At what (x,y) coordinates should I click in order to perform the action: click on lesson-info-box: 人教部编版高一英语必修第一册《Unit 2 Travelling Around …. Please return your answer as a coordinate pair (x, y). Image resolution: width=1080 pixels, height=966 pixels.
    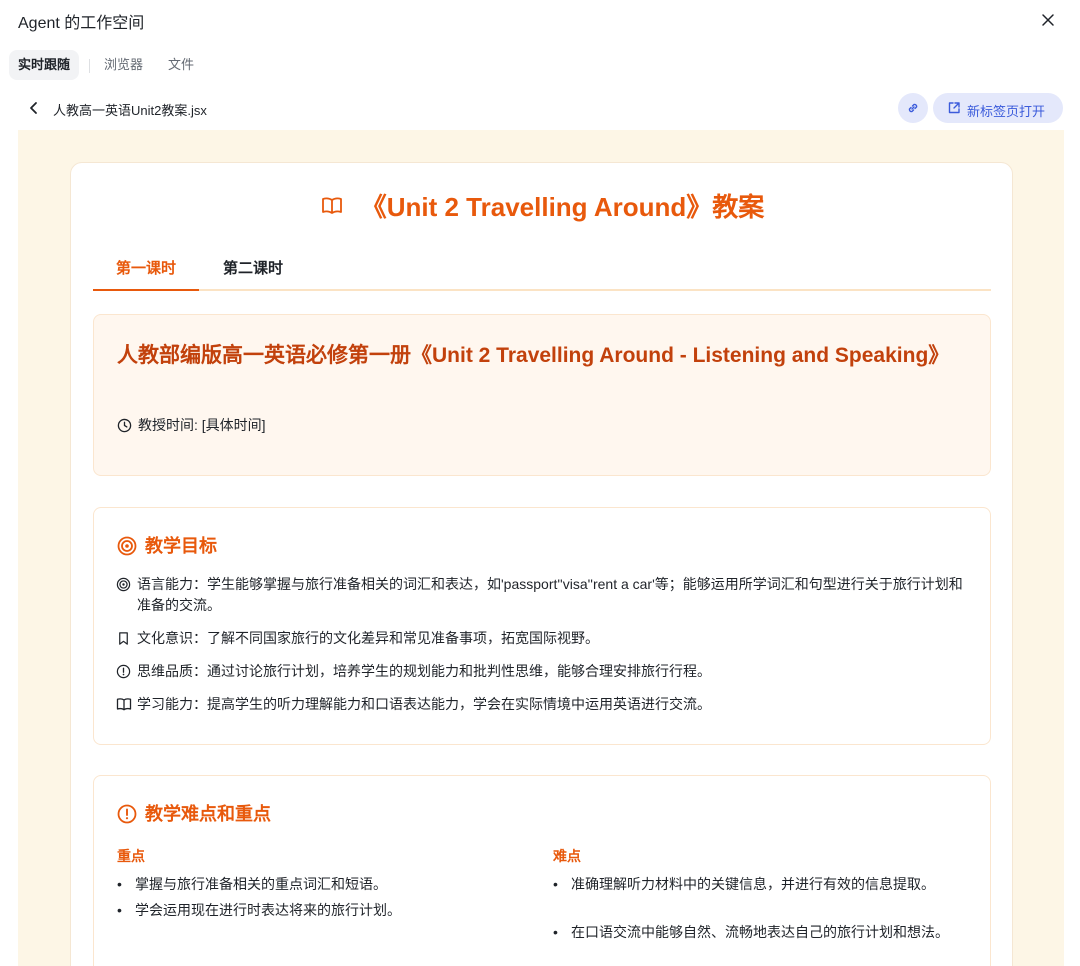
    Looking at the image, I should click on (542, 395).